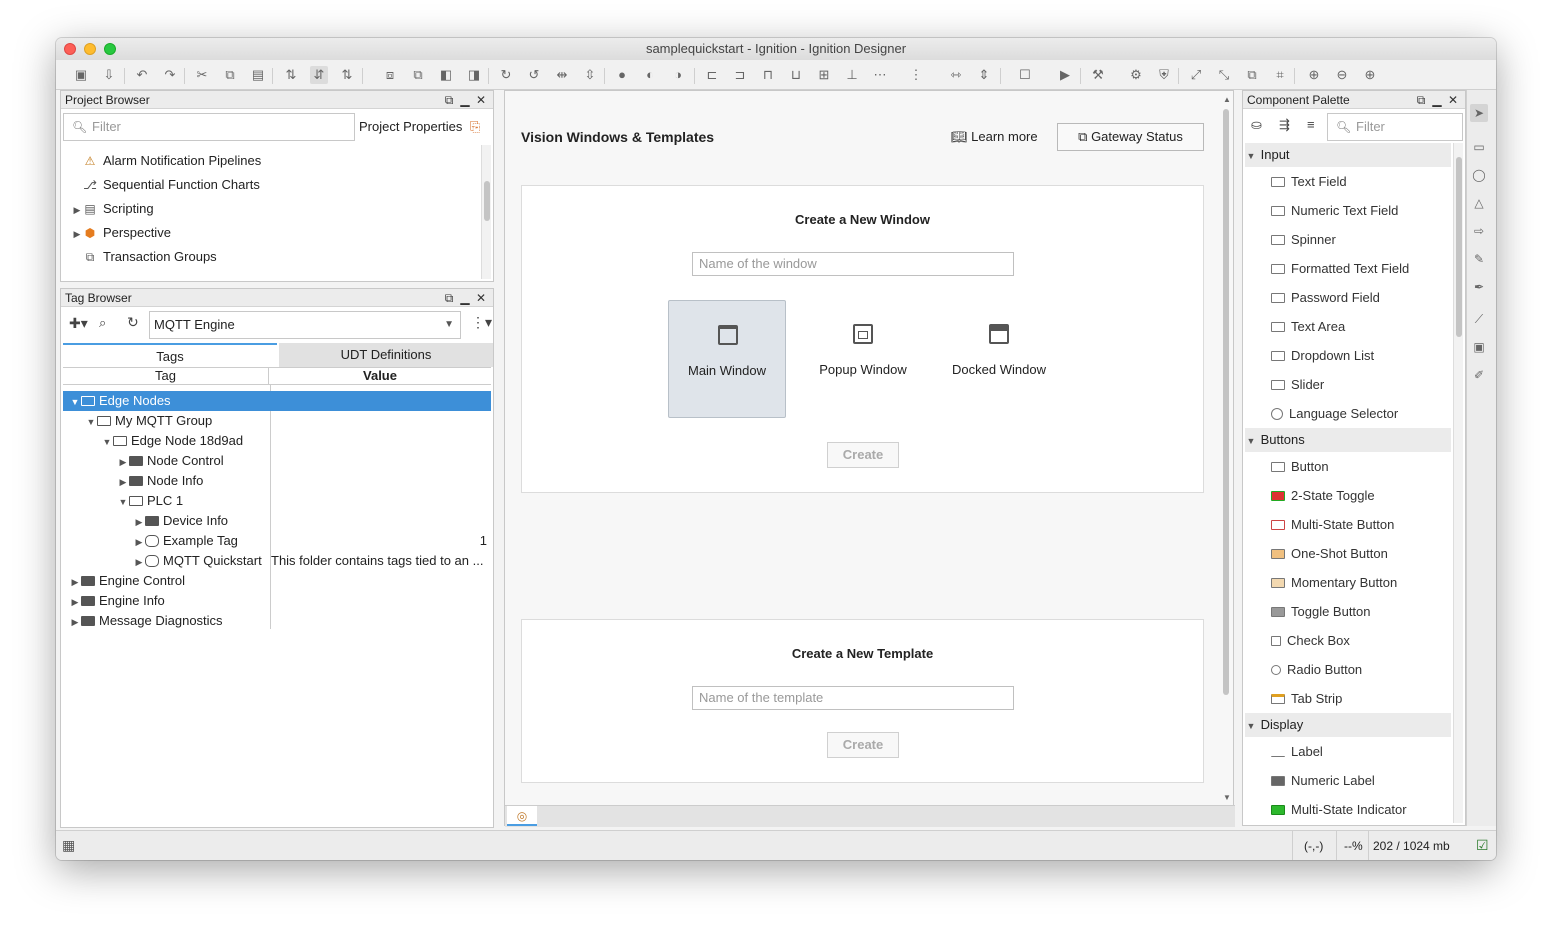 This screenshot has width=1552, height=935. What do you see at coordinates (1348, 524) in the screenshot?
I see `palette-item: Multi-State Button` at bounding box center [1348, 524].